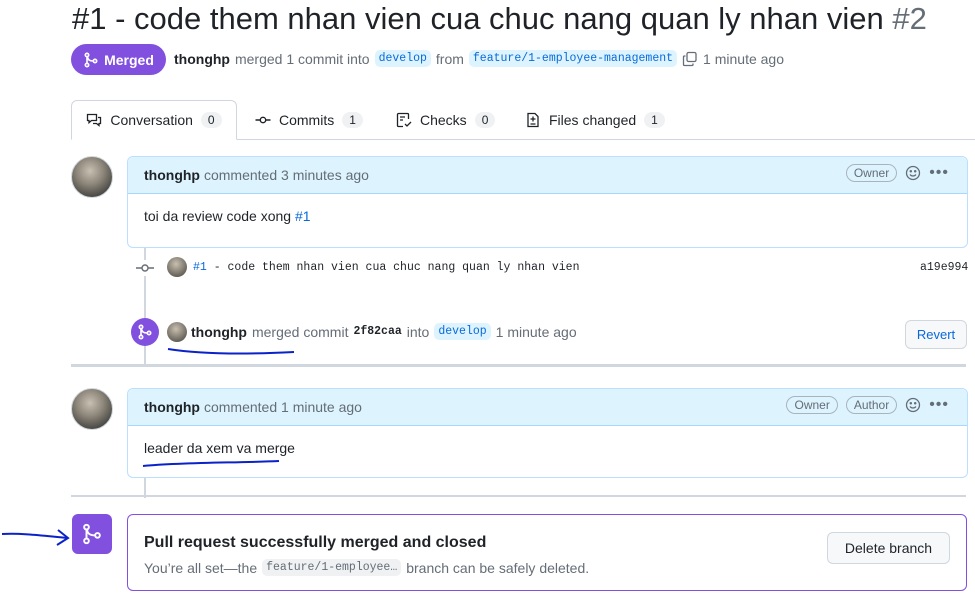 This screenshot has height=598, width=975. What do you see at coordinates (94, 120) in the screenshot?
I see `conversation-icon` at bounding box center [94, 120].